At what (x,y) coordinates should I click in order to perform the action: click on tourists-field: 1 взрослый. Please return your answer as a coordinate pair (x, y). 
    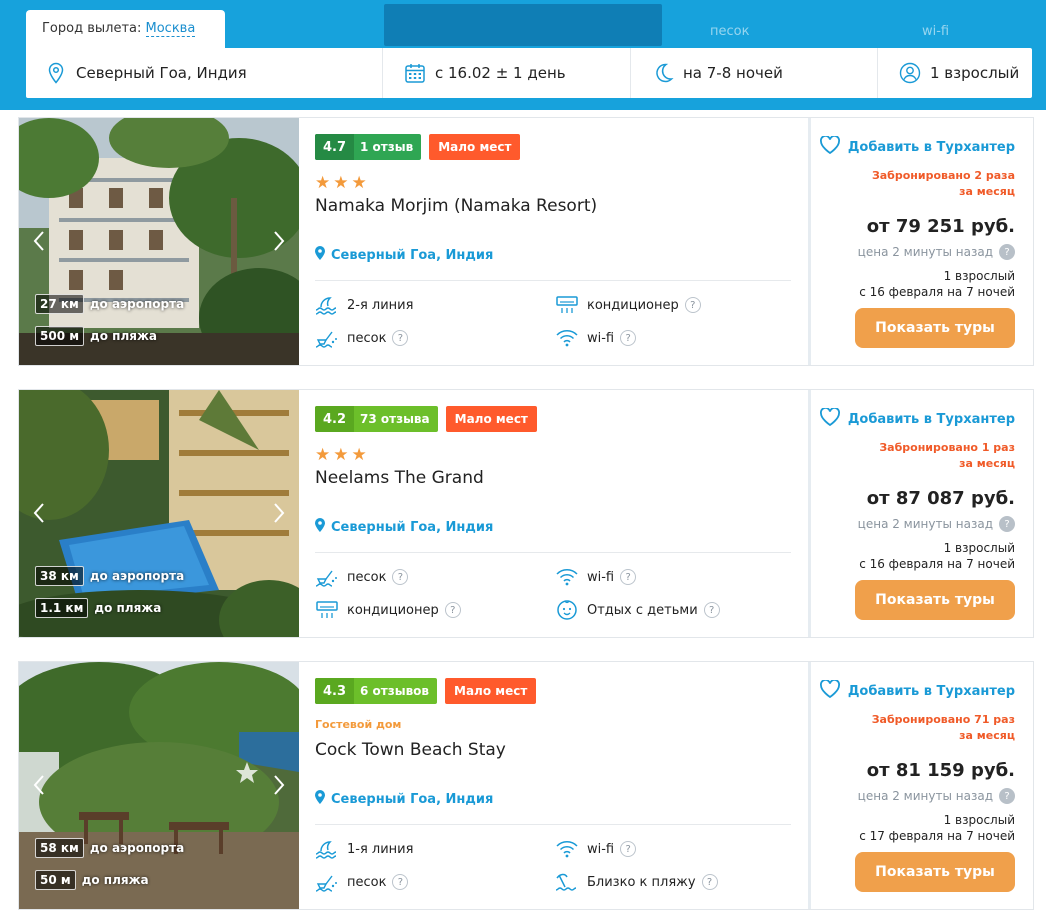
    Looking at the image, I should click on (955, 73).